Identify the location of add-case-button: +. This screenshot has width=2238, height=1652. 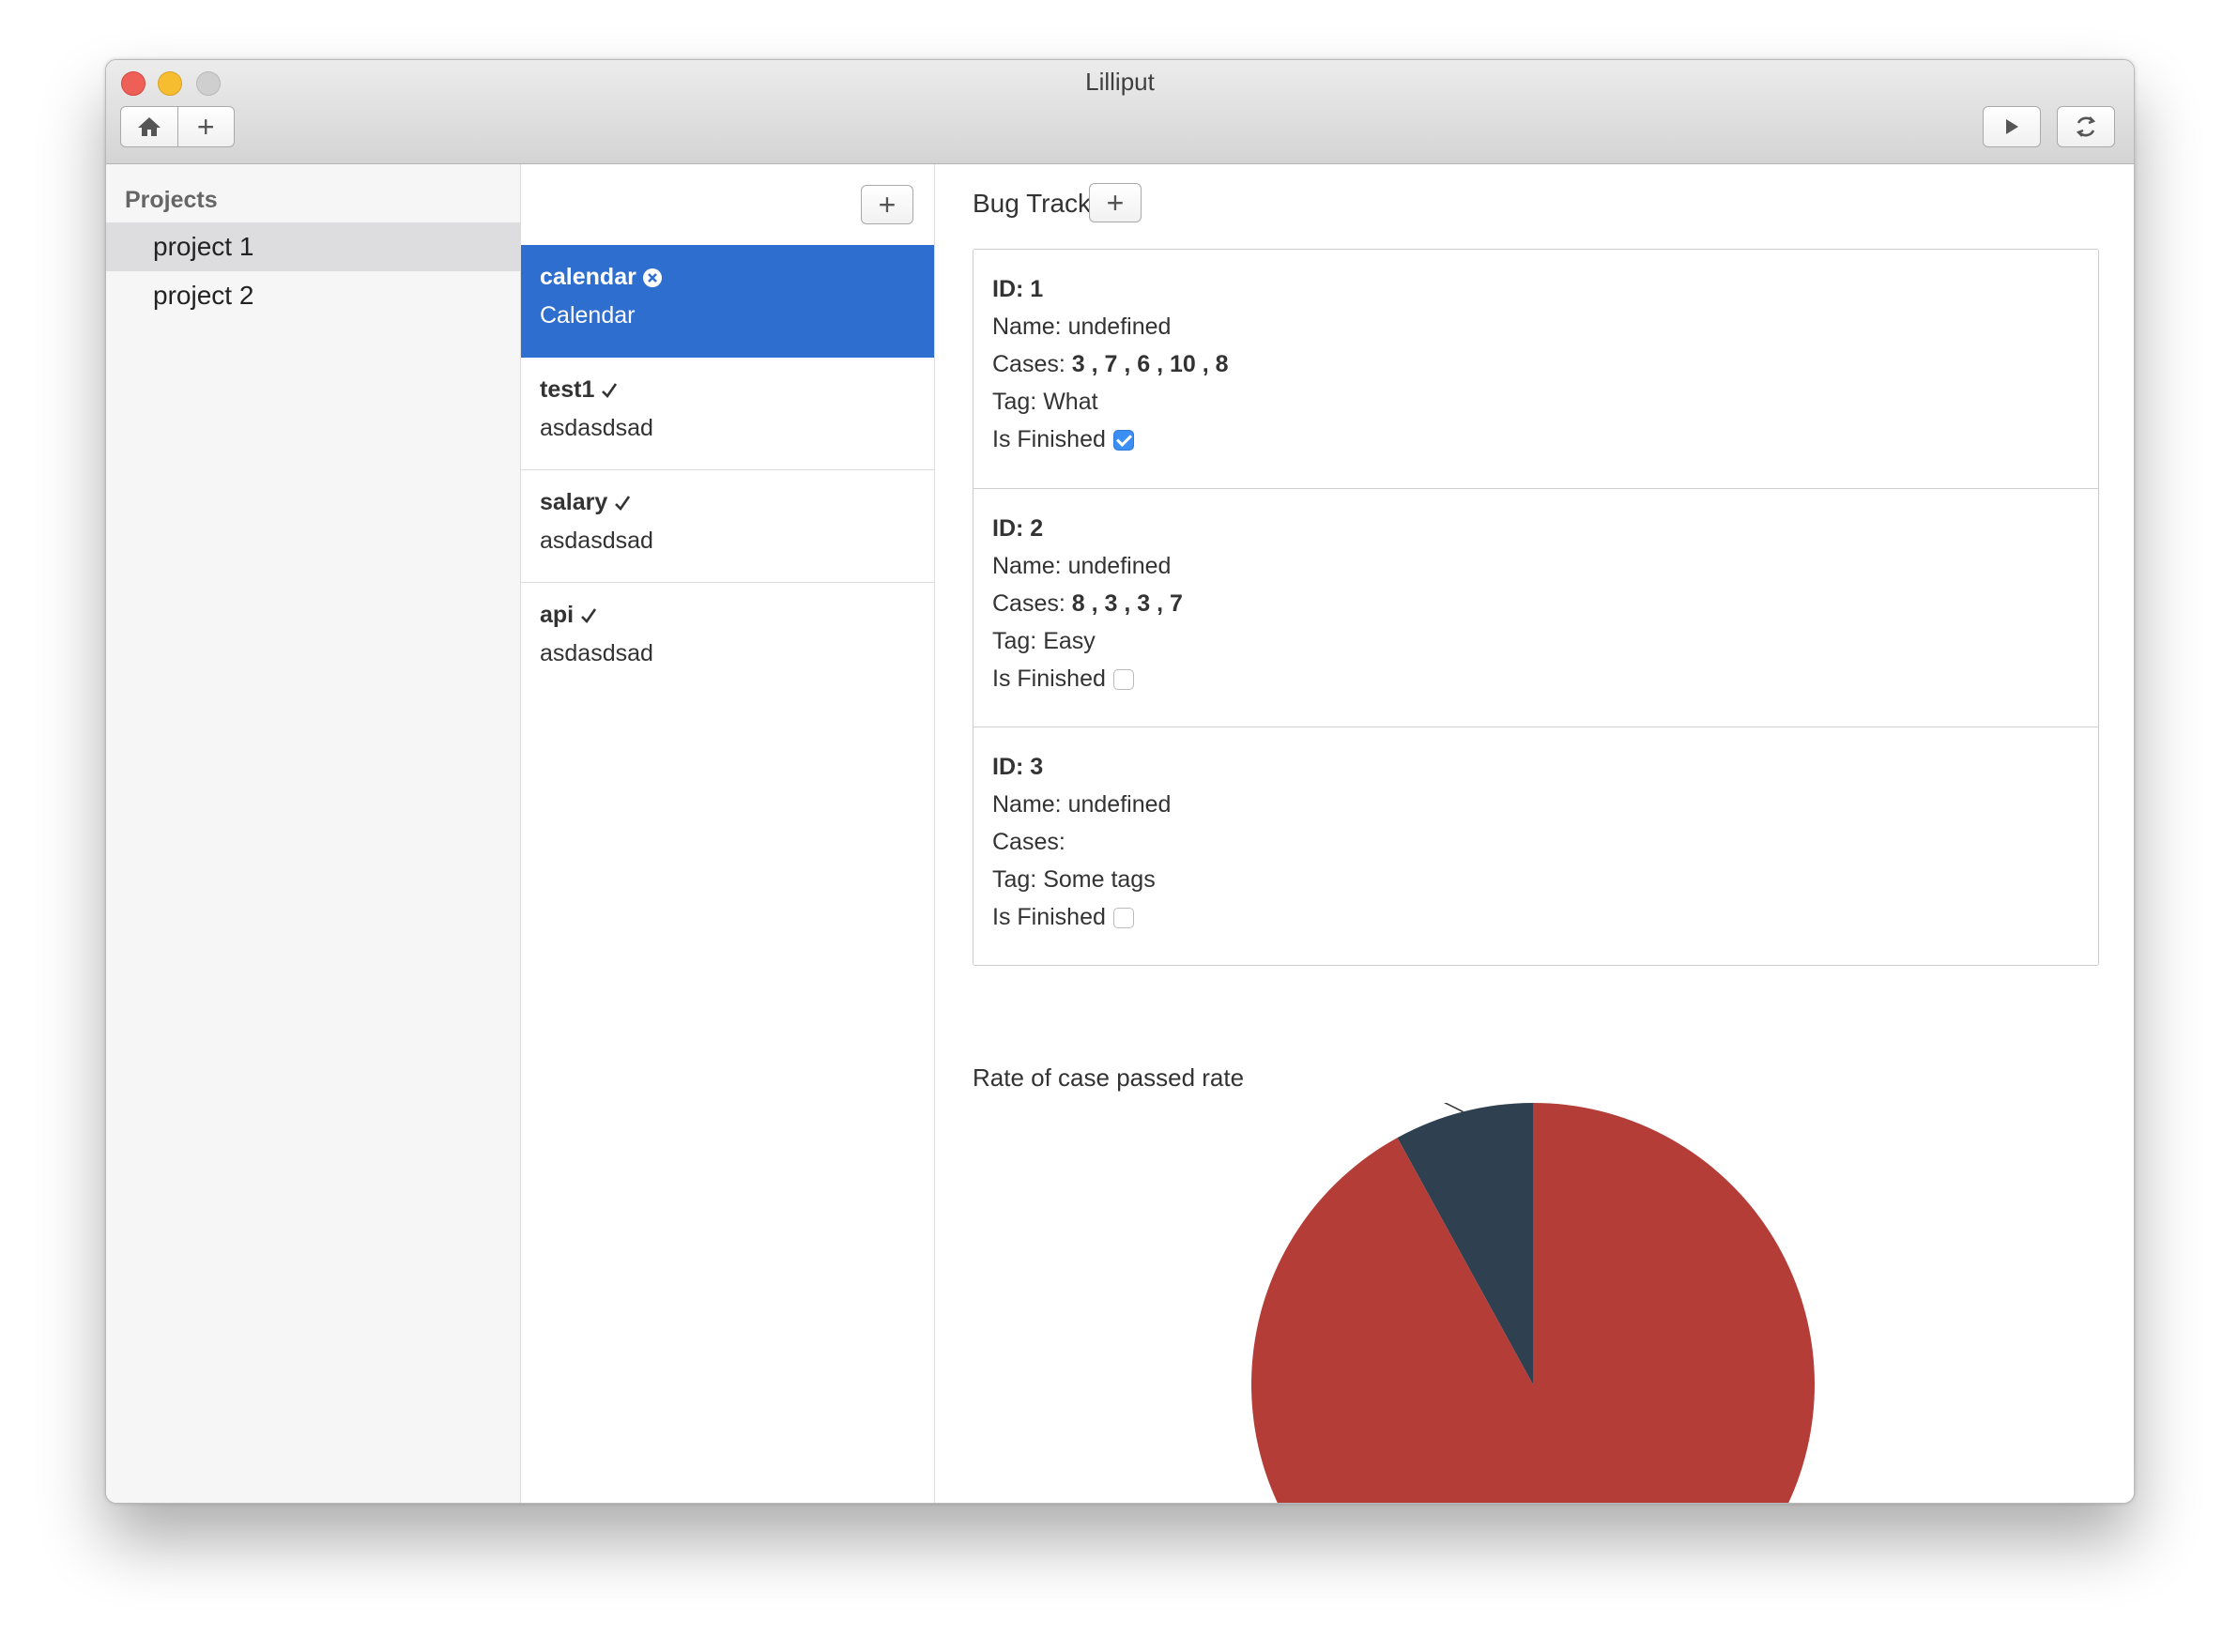
(887, 204).